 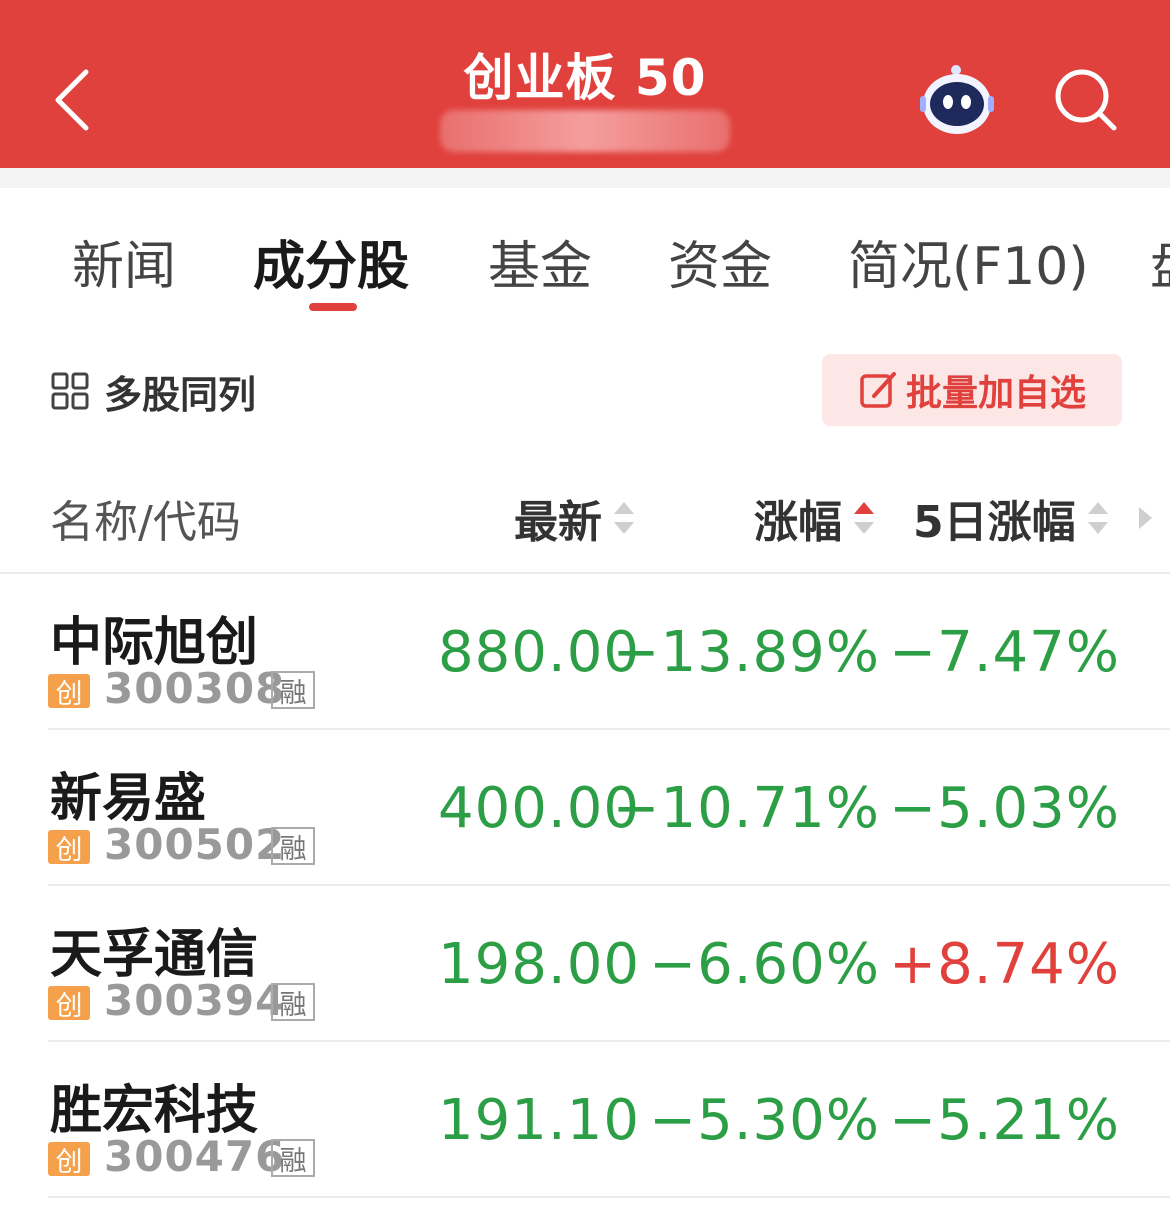 I want to click on multi-stock-label: 多股同列, so click(x=180, y=394).